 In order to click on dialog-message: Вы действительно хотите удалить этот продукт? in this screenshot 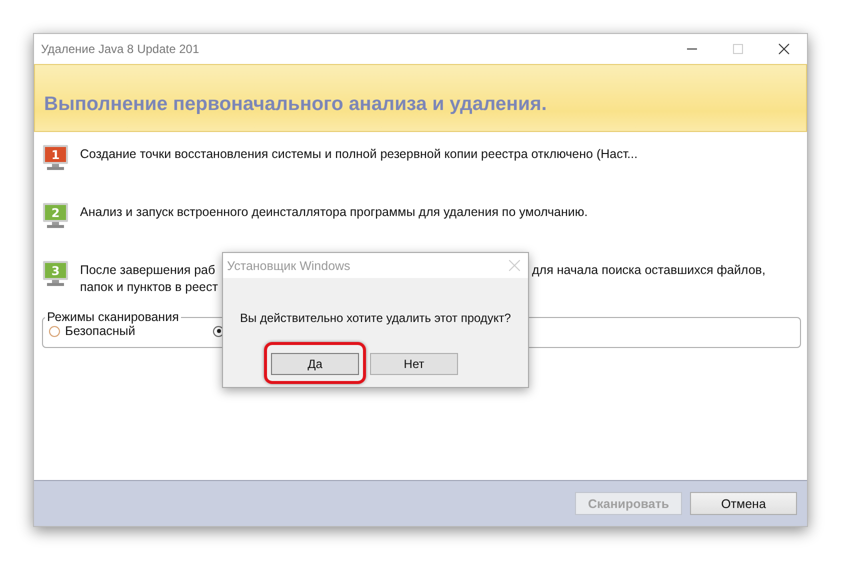, I will do `click(375, 318)`.